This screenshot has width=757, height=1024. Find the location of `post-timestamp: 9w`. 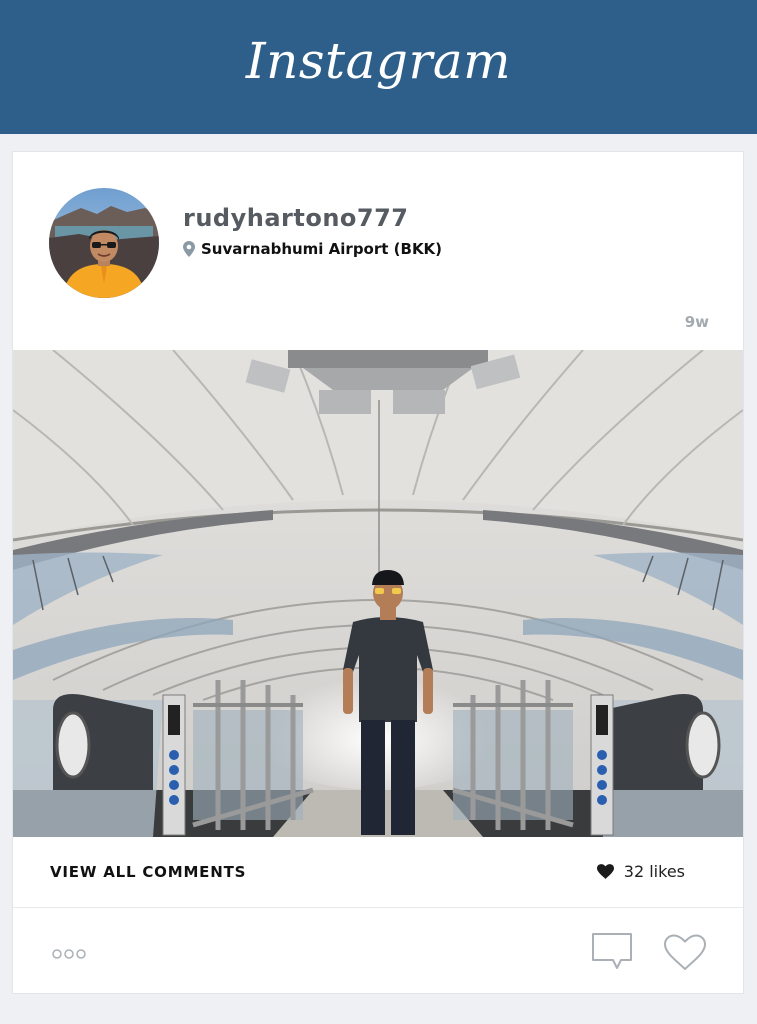

post-timestamp: 9w is located at coordinates (696, 322).